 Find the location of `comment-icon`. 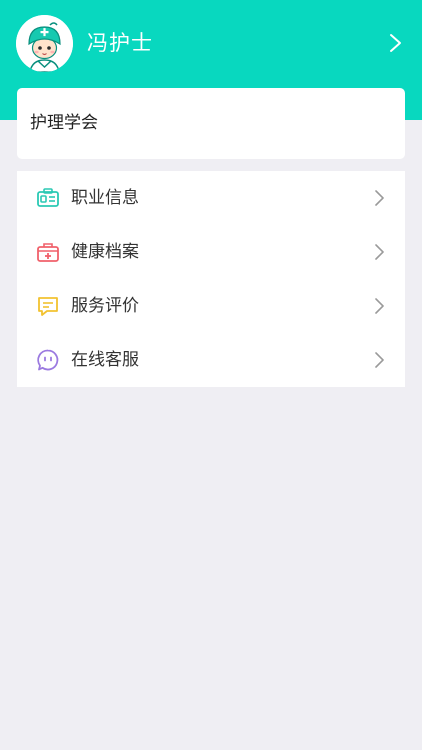

comment-icon is located at coordinates (48, 306).